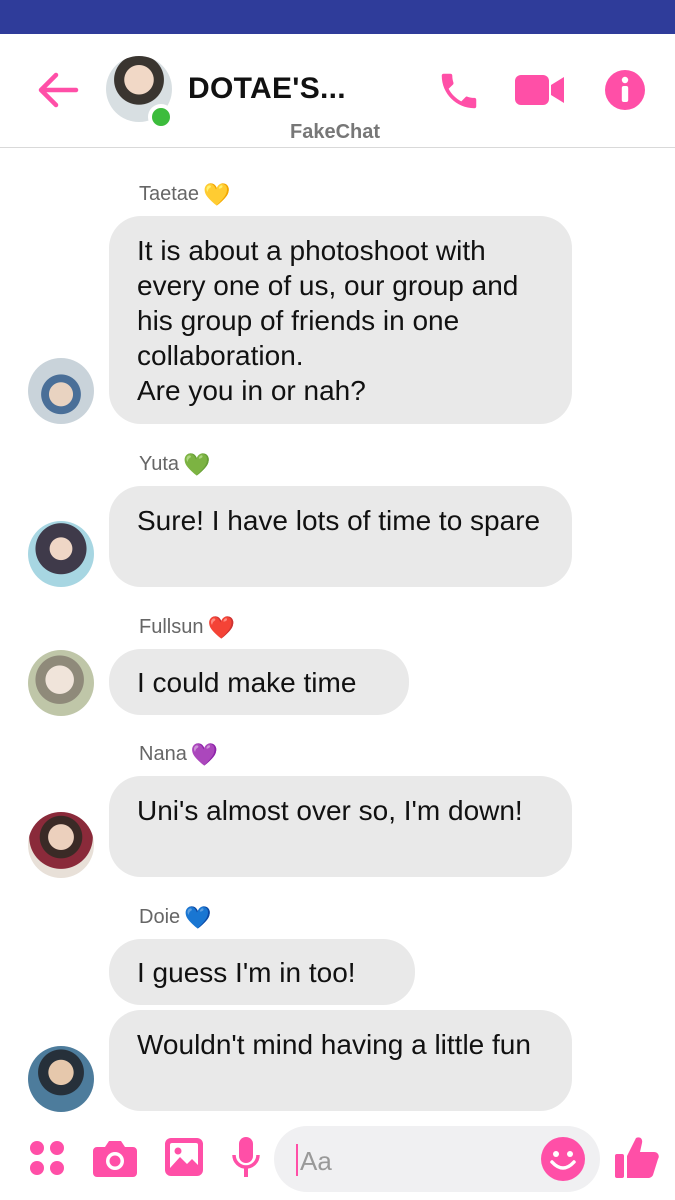 This screenshot has height=1200, width=675. Describe the element at coordinates (197, 464) in the screenshot. I see `heart-emoji: 💚` at that location.